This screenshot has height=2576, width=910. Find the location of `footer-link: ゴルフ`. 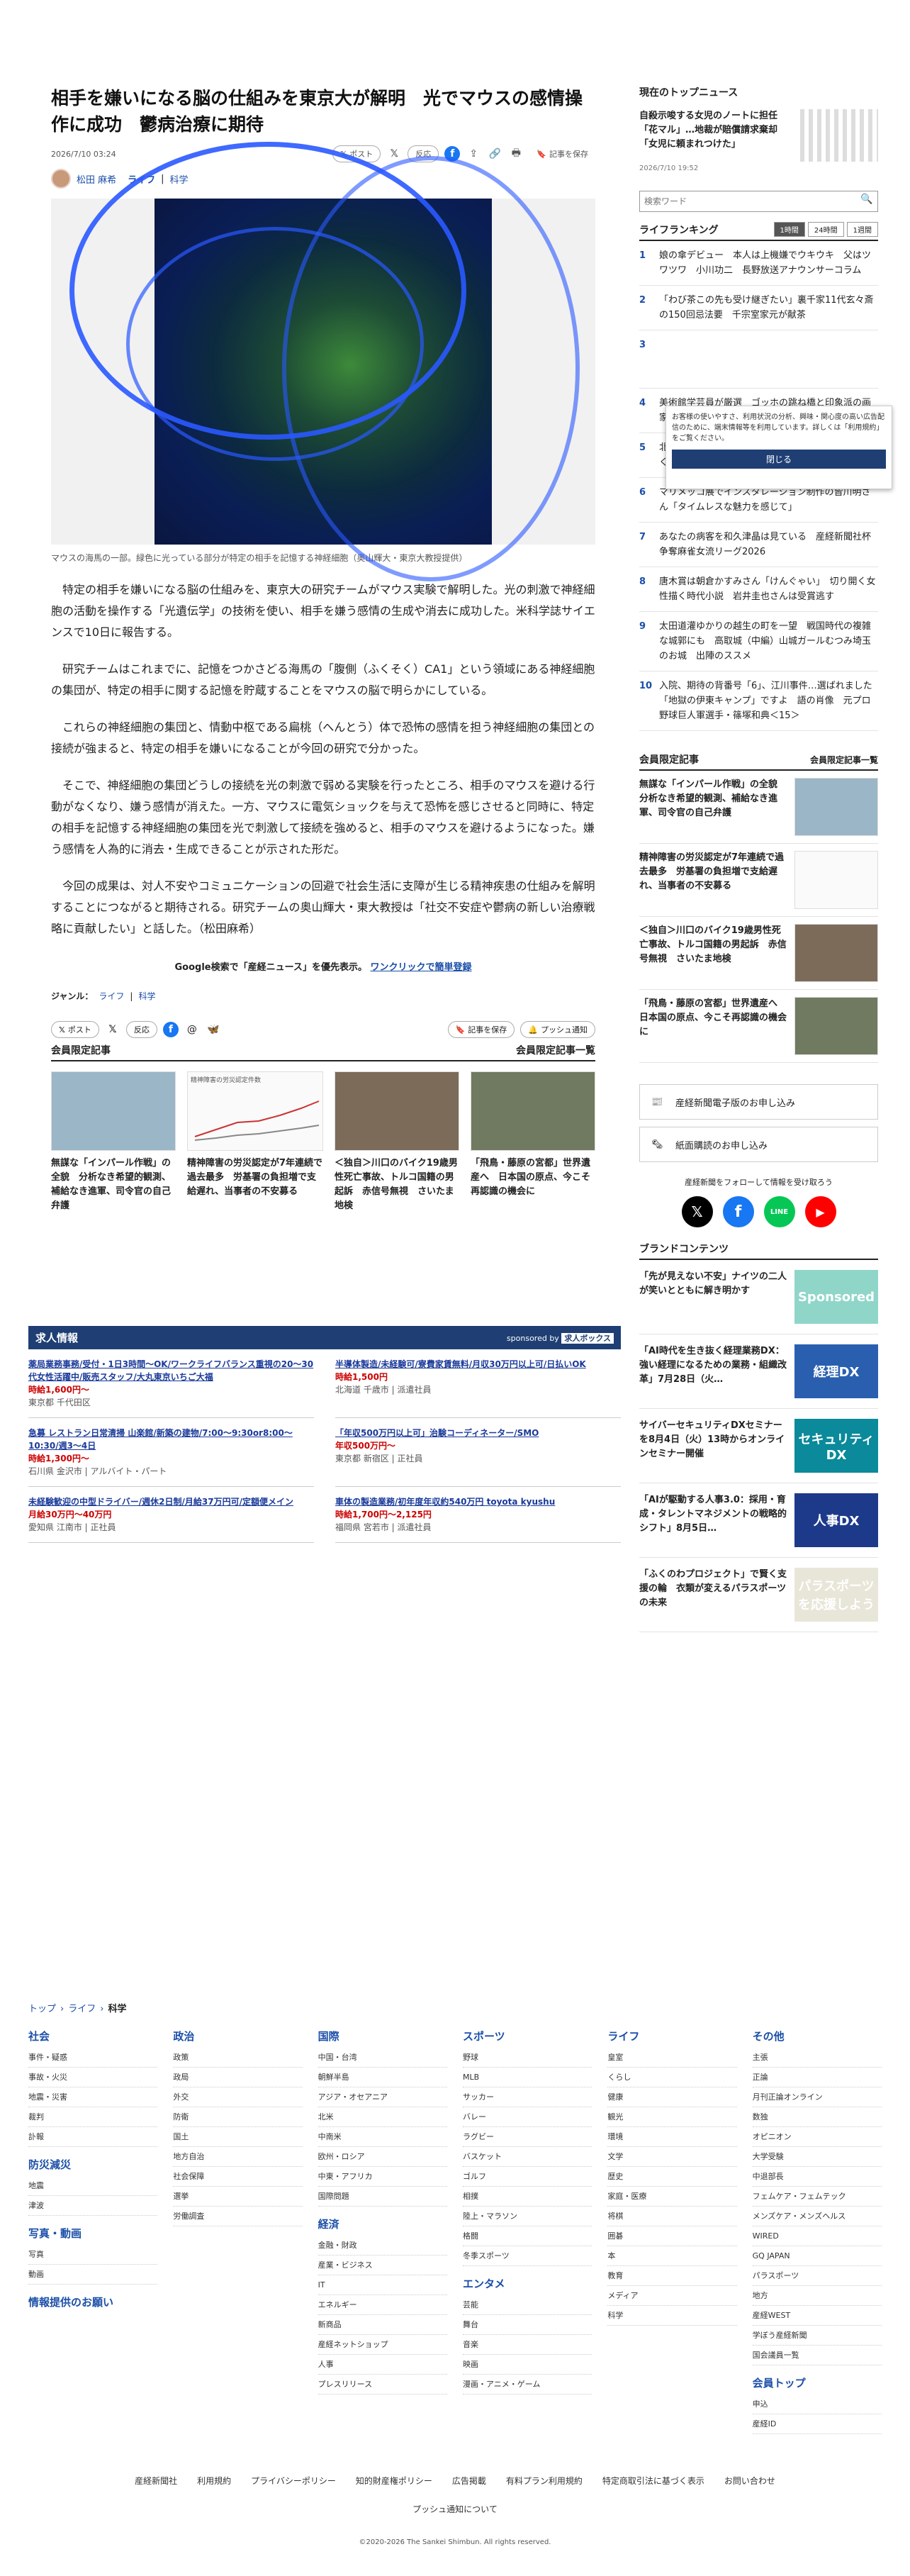

footer-link: ゴルフ is located at coordinates (527, 2177).